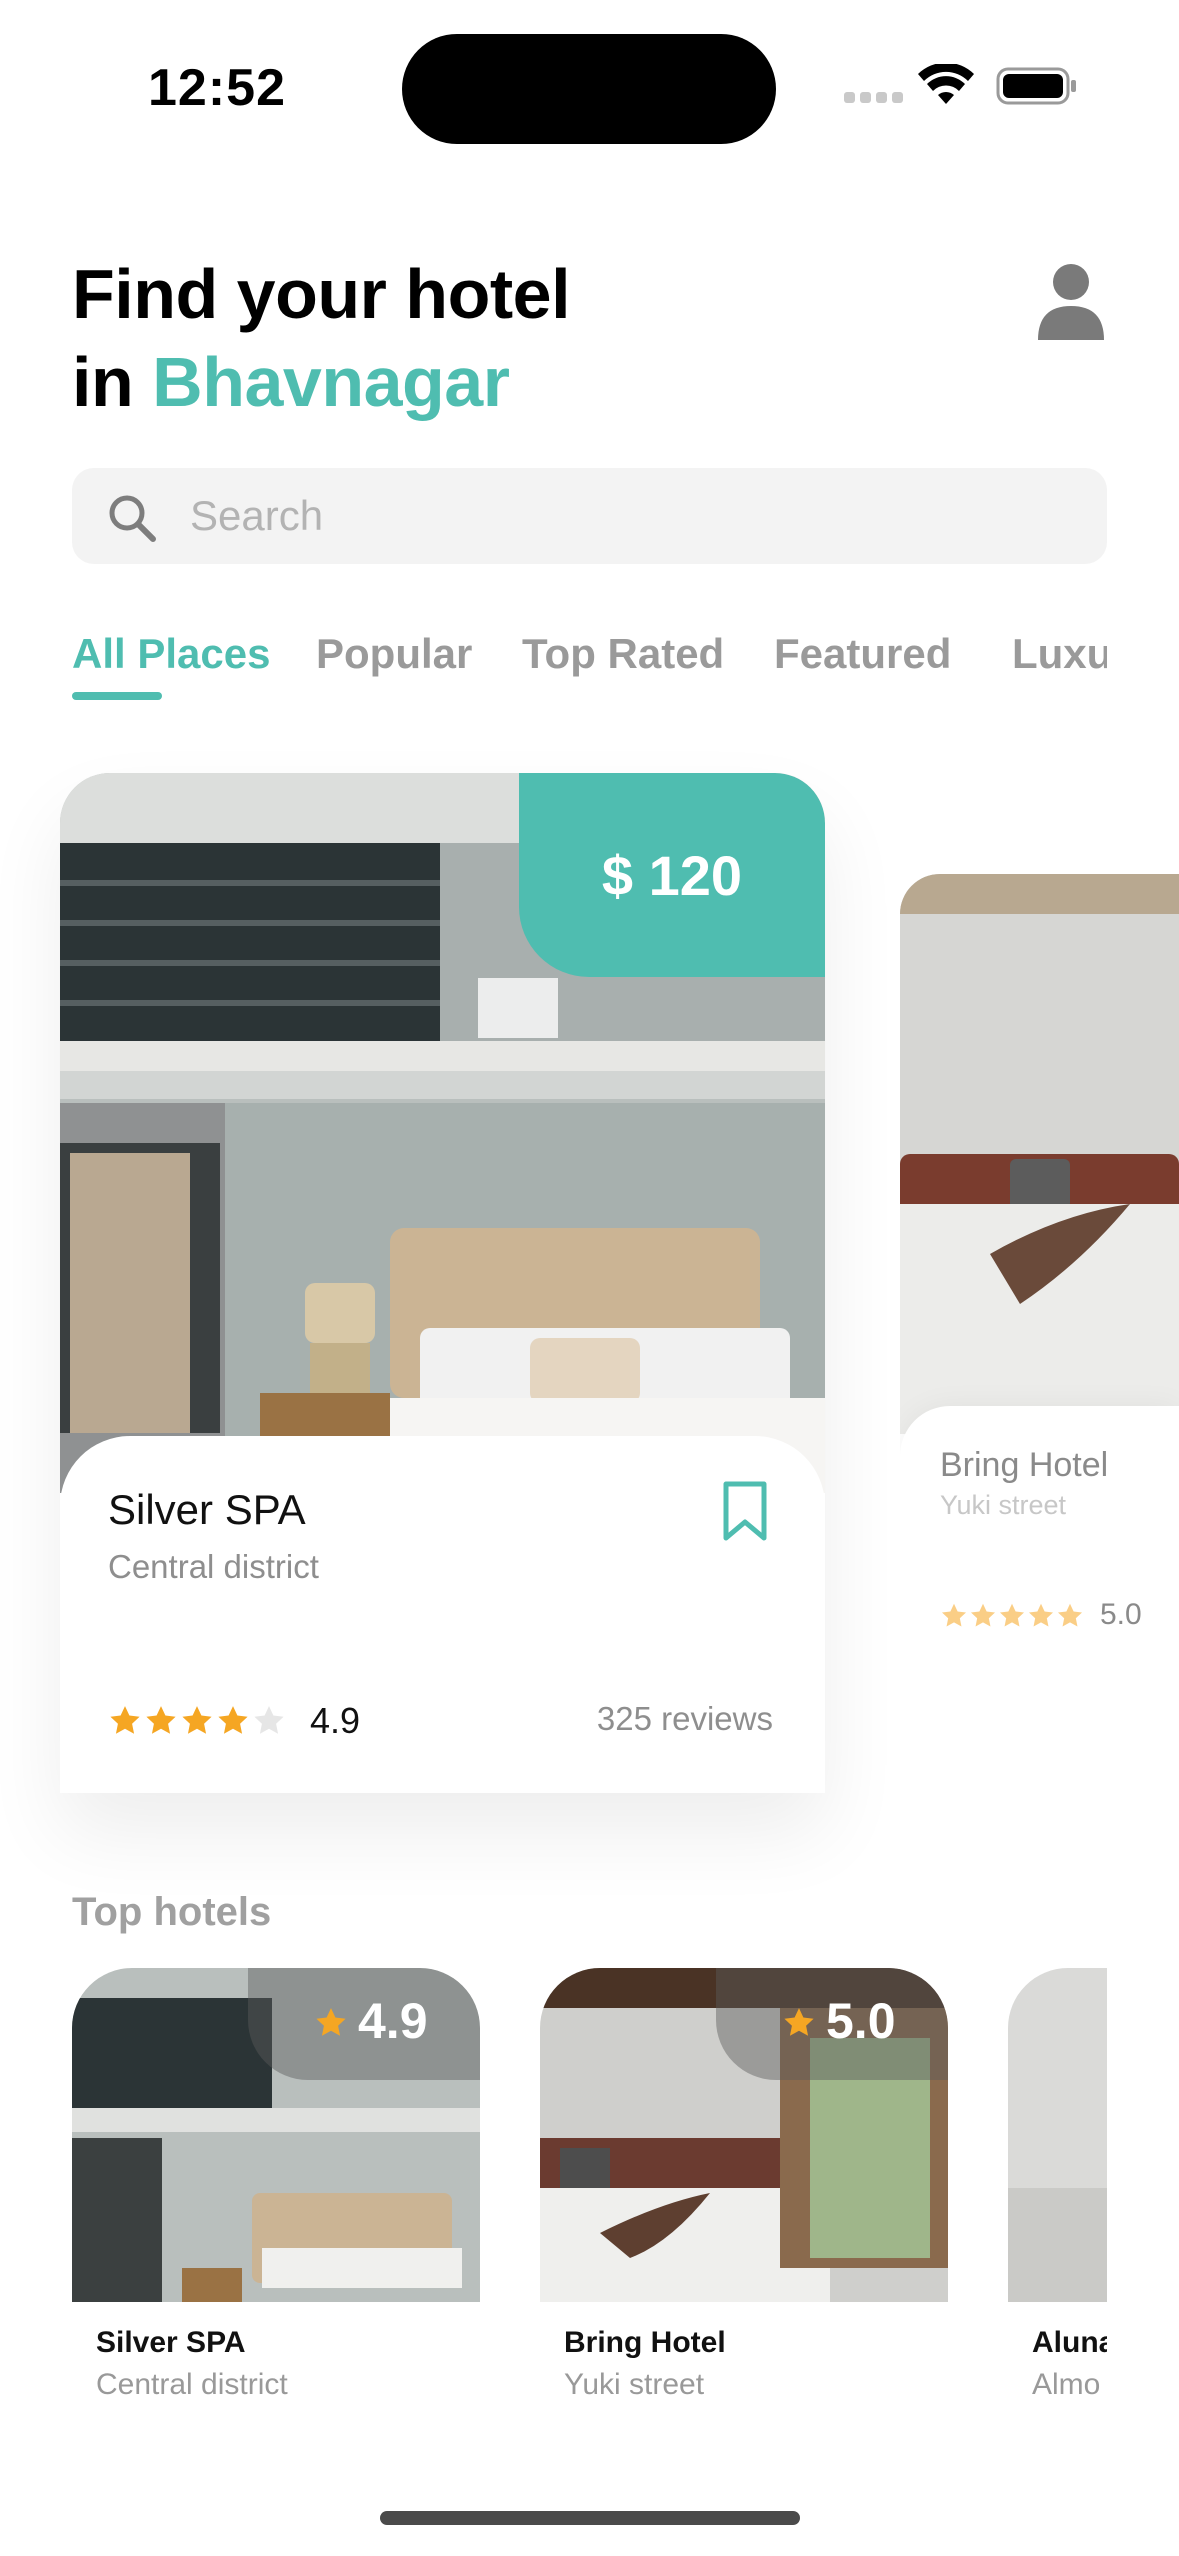  I want to click on review-count: 325 reviews, so click(684, 1718).